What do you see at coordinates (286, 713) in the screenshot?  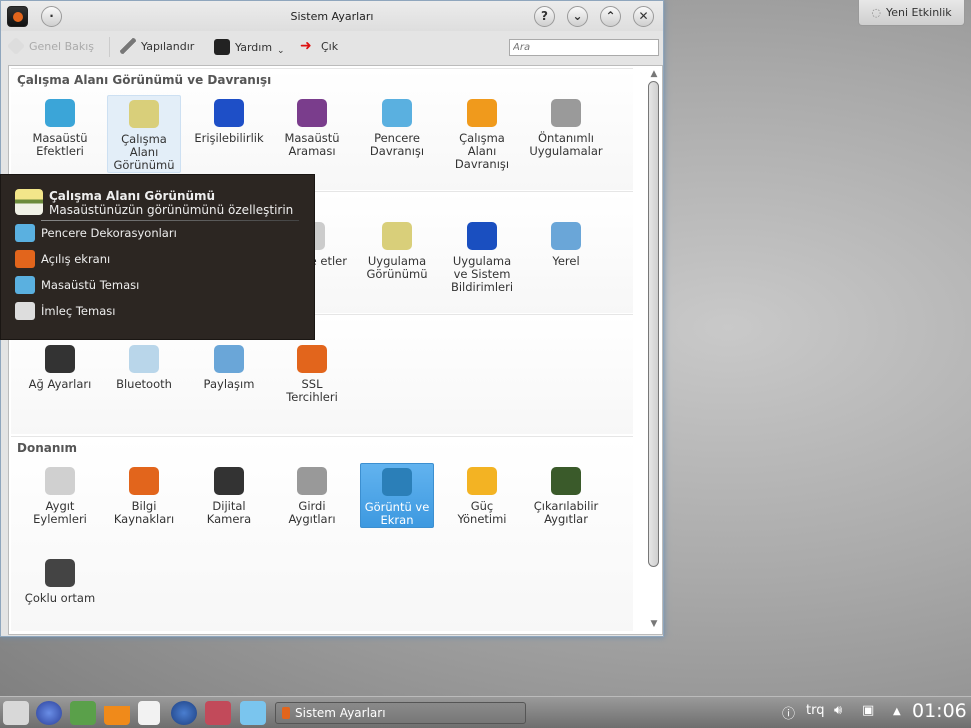 I see `system-settings-icon` at bounding box center [286, 713].